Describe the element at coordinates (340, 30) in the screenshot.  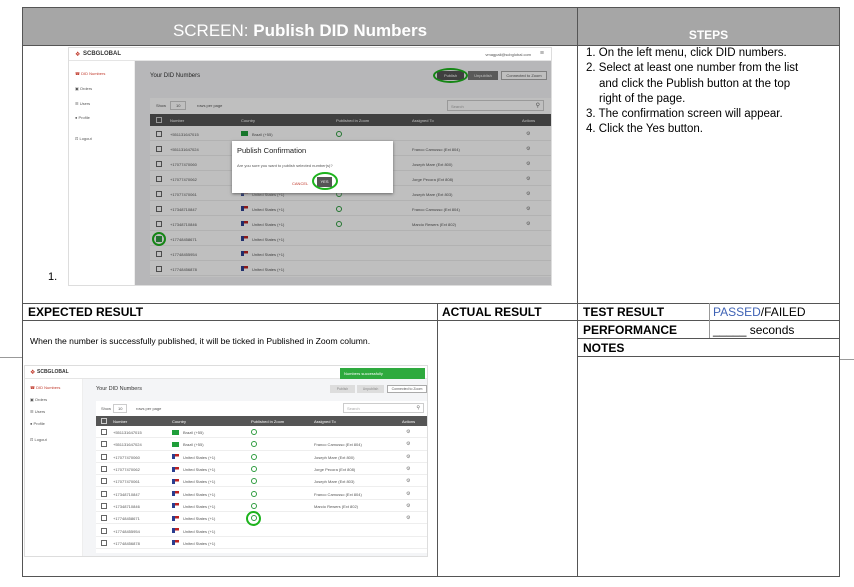
I see `screen-header-title: Publish DID Numbers` at that location.